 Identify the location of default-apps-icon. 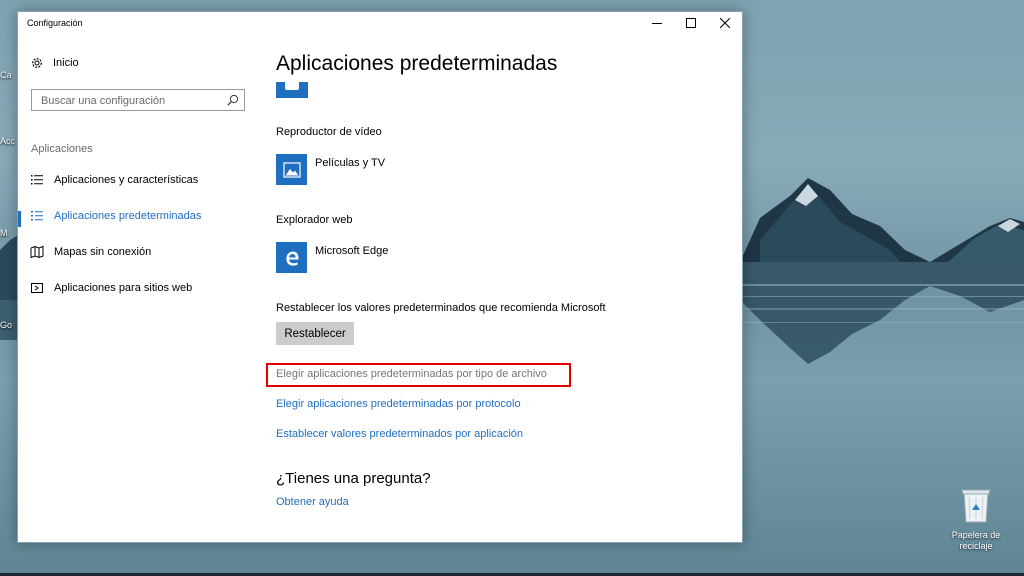
(37, 216).